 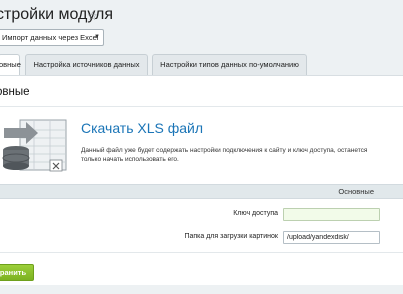 I want to click on module-select: Импорт данных через Excel ▼, so click(x=52, y=37).